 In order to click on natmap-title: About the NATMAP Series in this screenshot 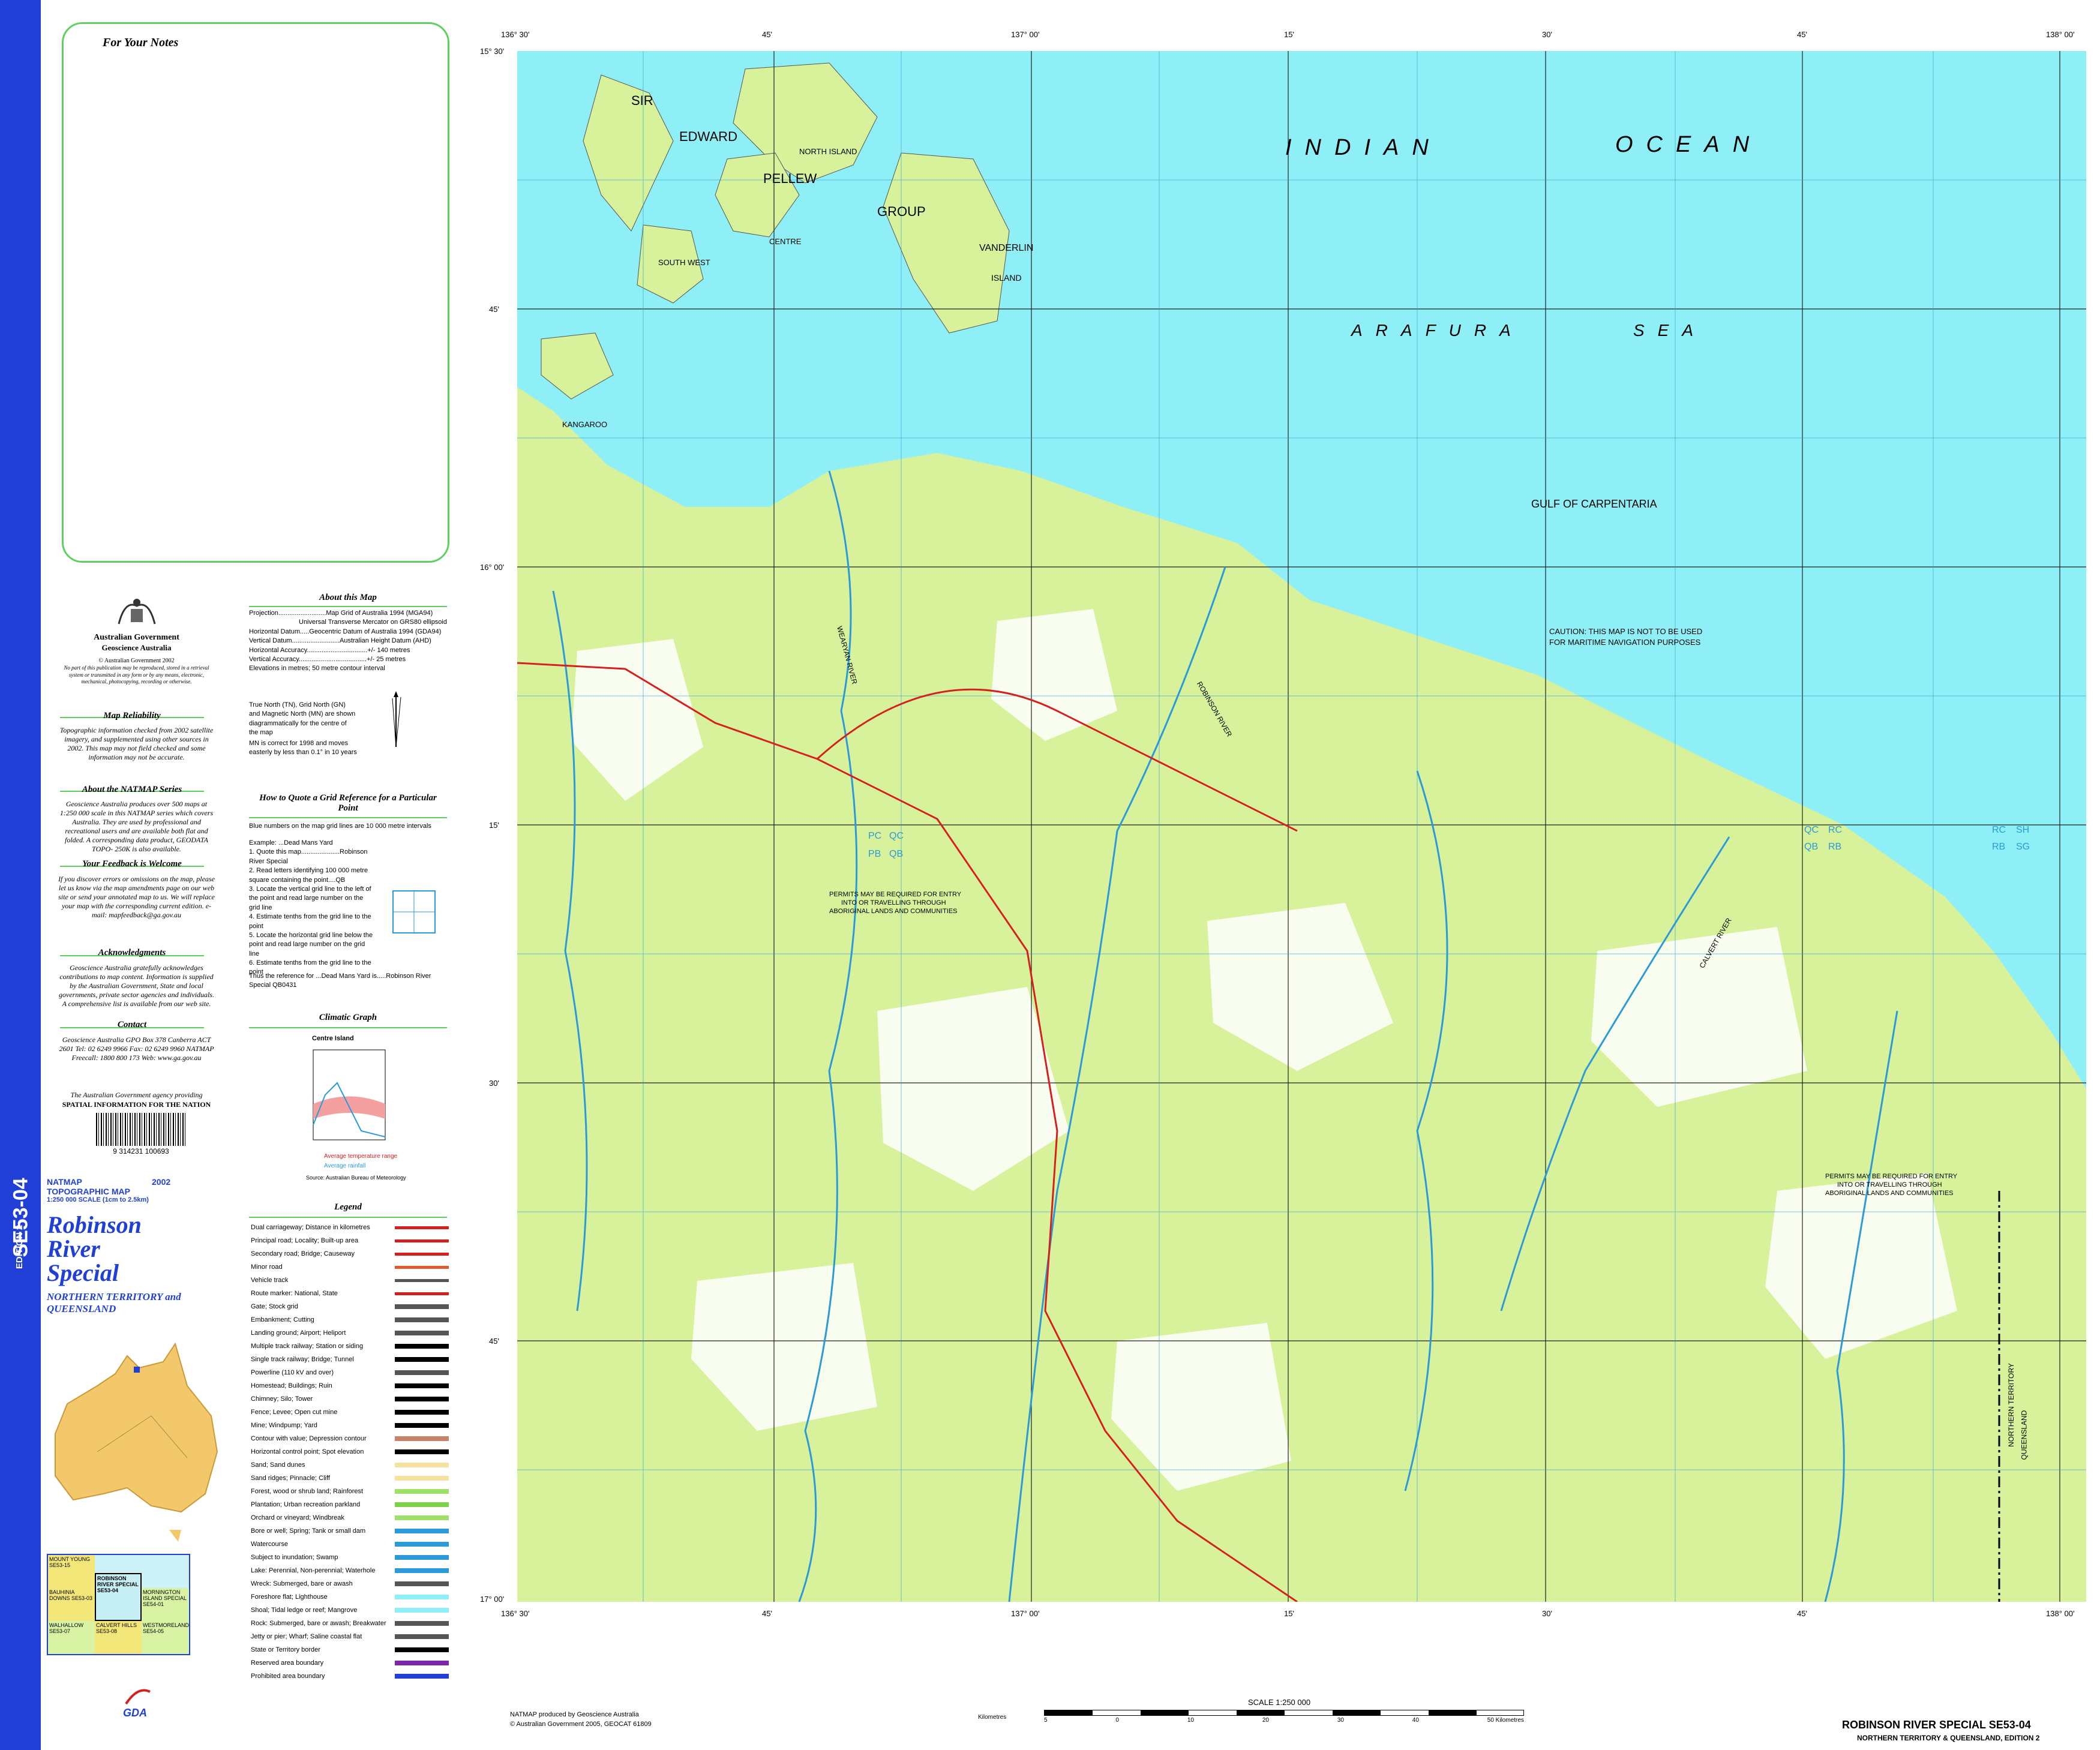, I will do `click(132, 789)`.